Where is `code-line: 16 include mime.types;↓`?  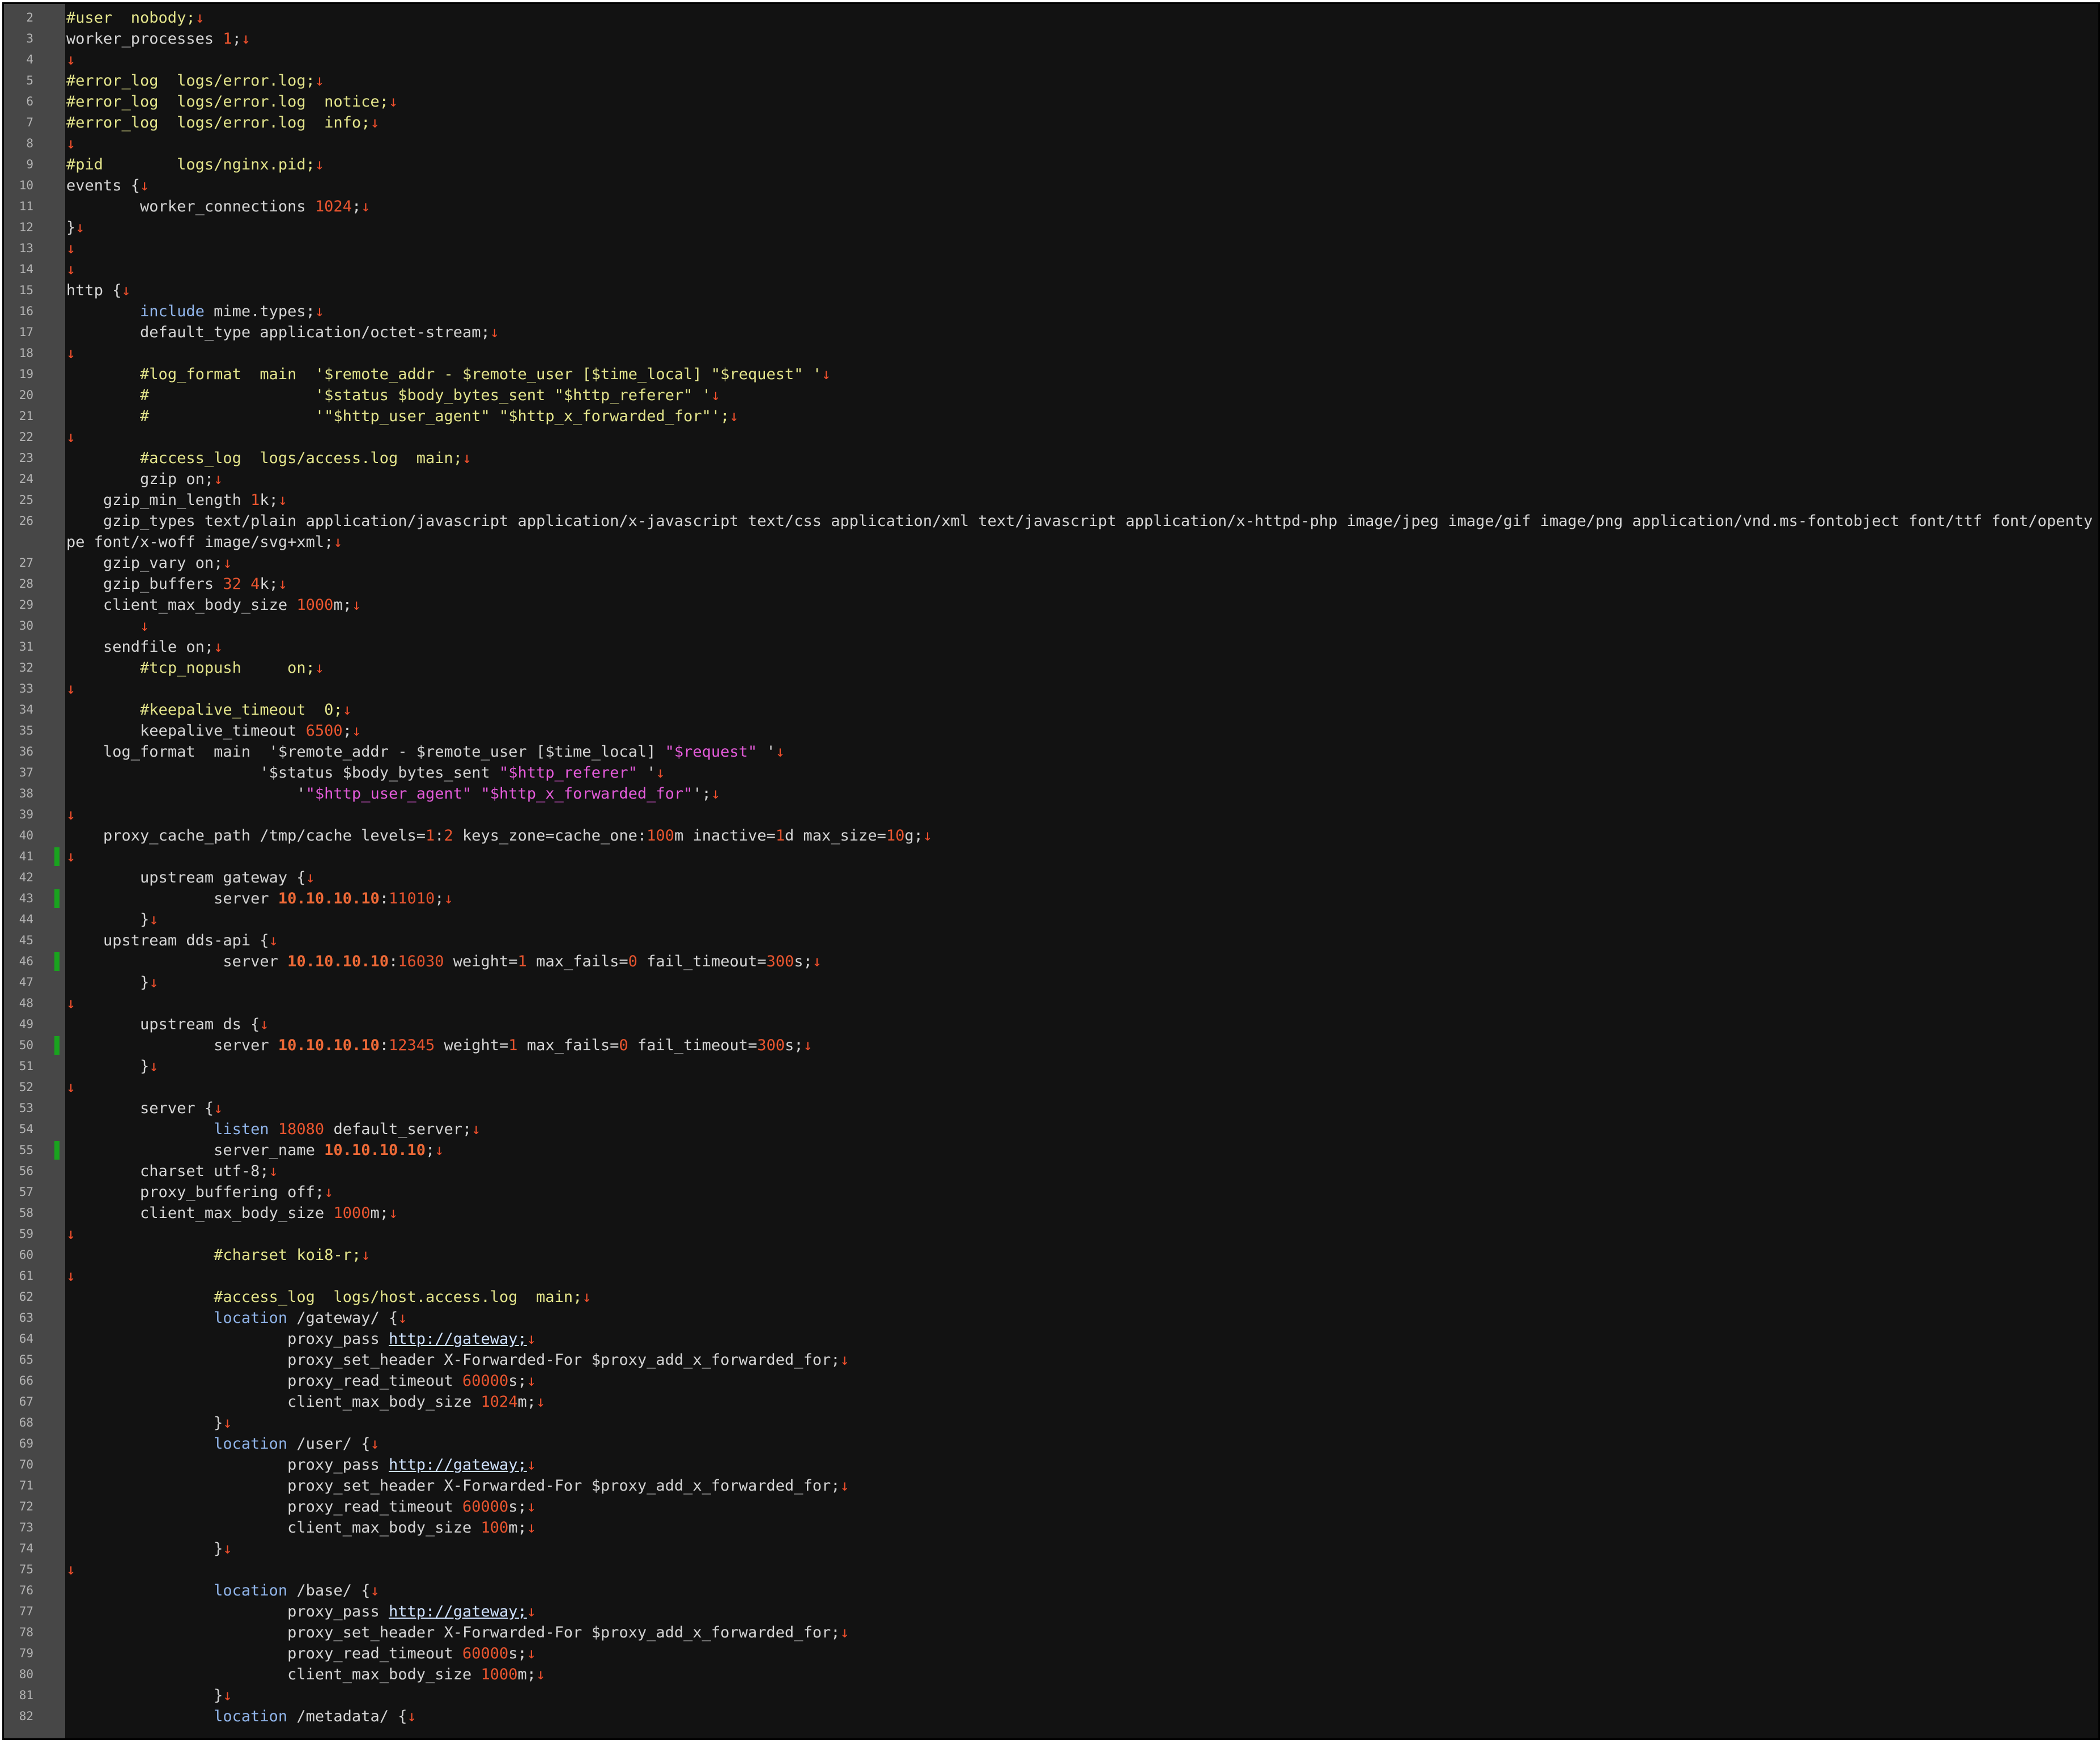
code-line: 16 include mime.types;↓ is located at coordinates (1051, 312).